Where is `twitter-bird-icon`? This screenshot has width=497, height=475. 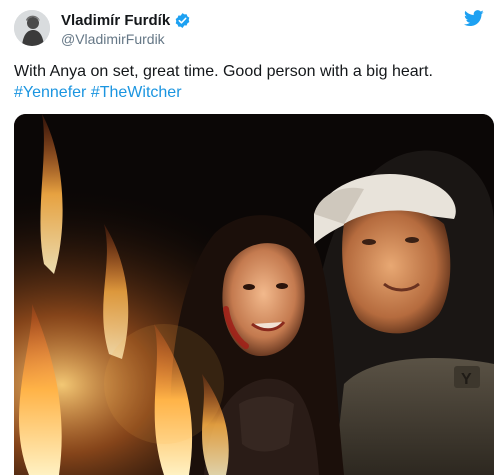 twitter-bird-icon is located at coordinates (474, 18).